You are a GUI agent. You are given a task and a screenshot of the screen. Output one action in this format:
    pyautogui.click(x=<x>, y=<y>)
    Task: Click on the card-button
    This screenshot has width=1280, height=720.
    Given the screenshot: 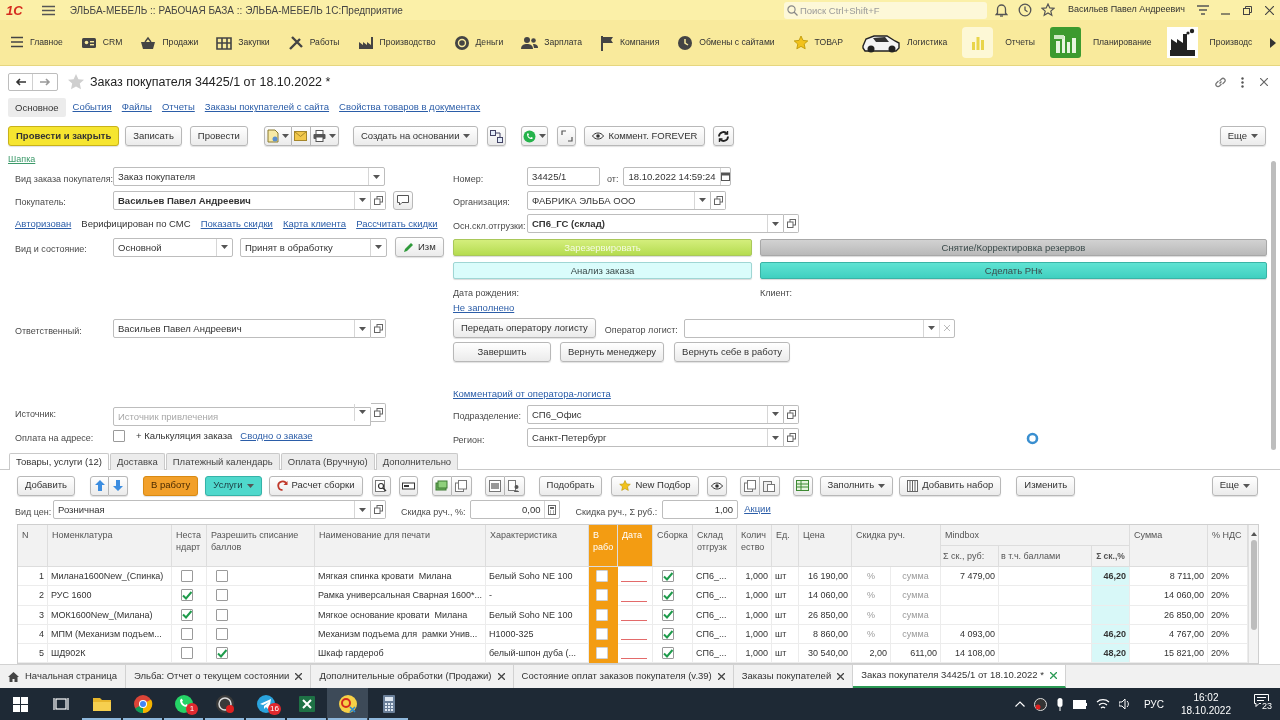 What is the action you would take?
    pyautogui.click(x=408, y=485)
    